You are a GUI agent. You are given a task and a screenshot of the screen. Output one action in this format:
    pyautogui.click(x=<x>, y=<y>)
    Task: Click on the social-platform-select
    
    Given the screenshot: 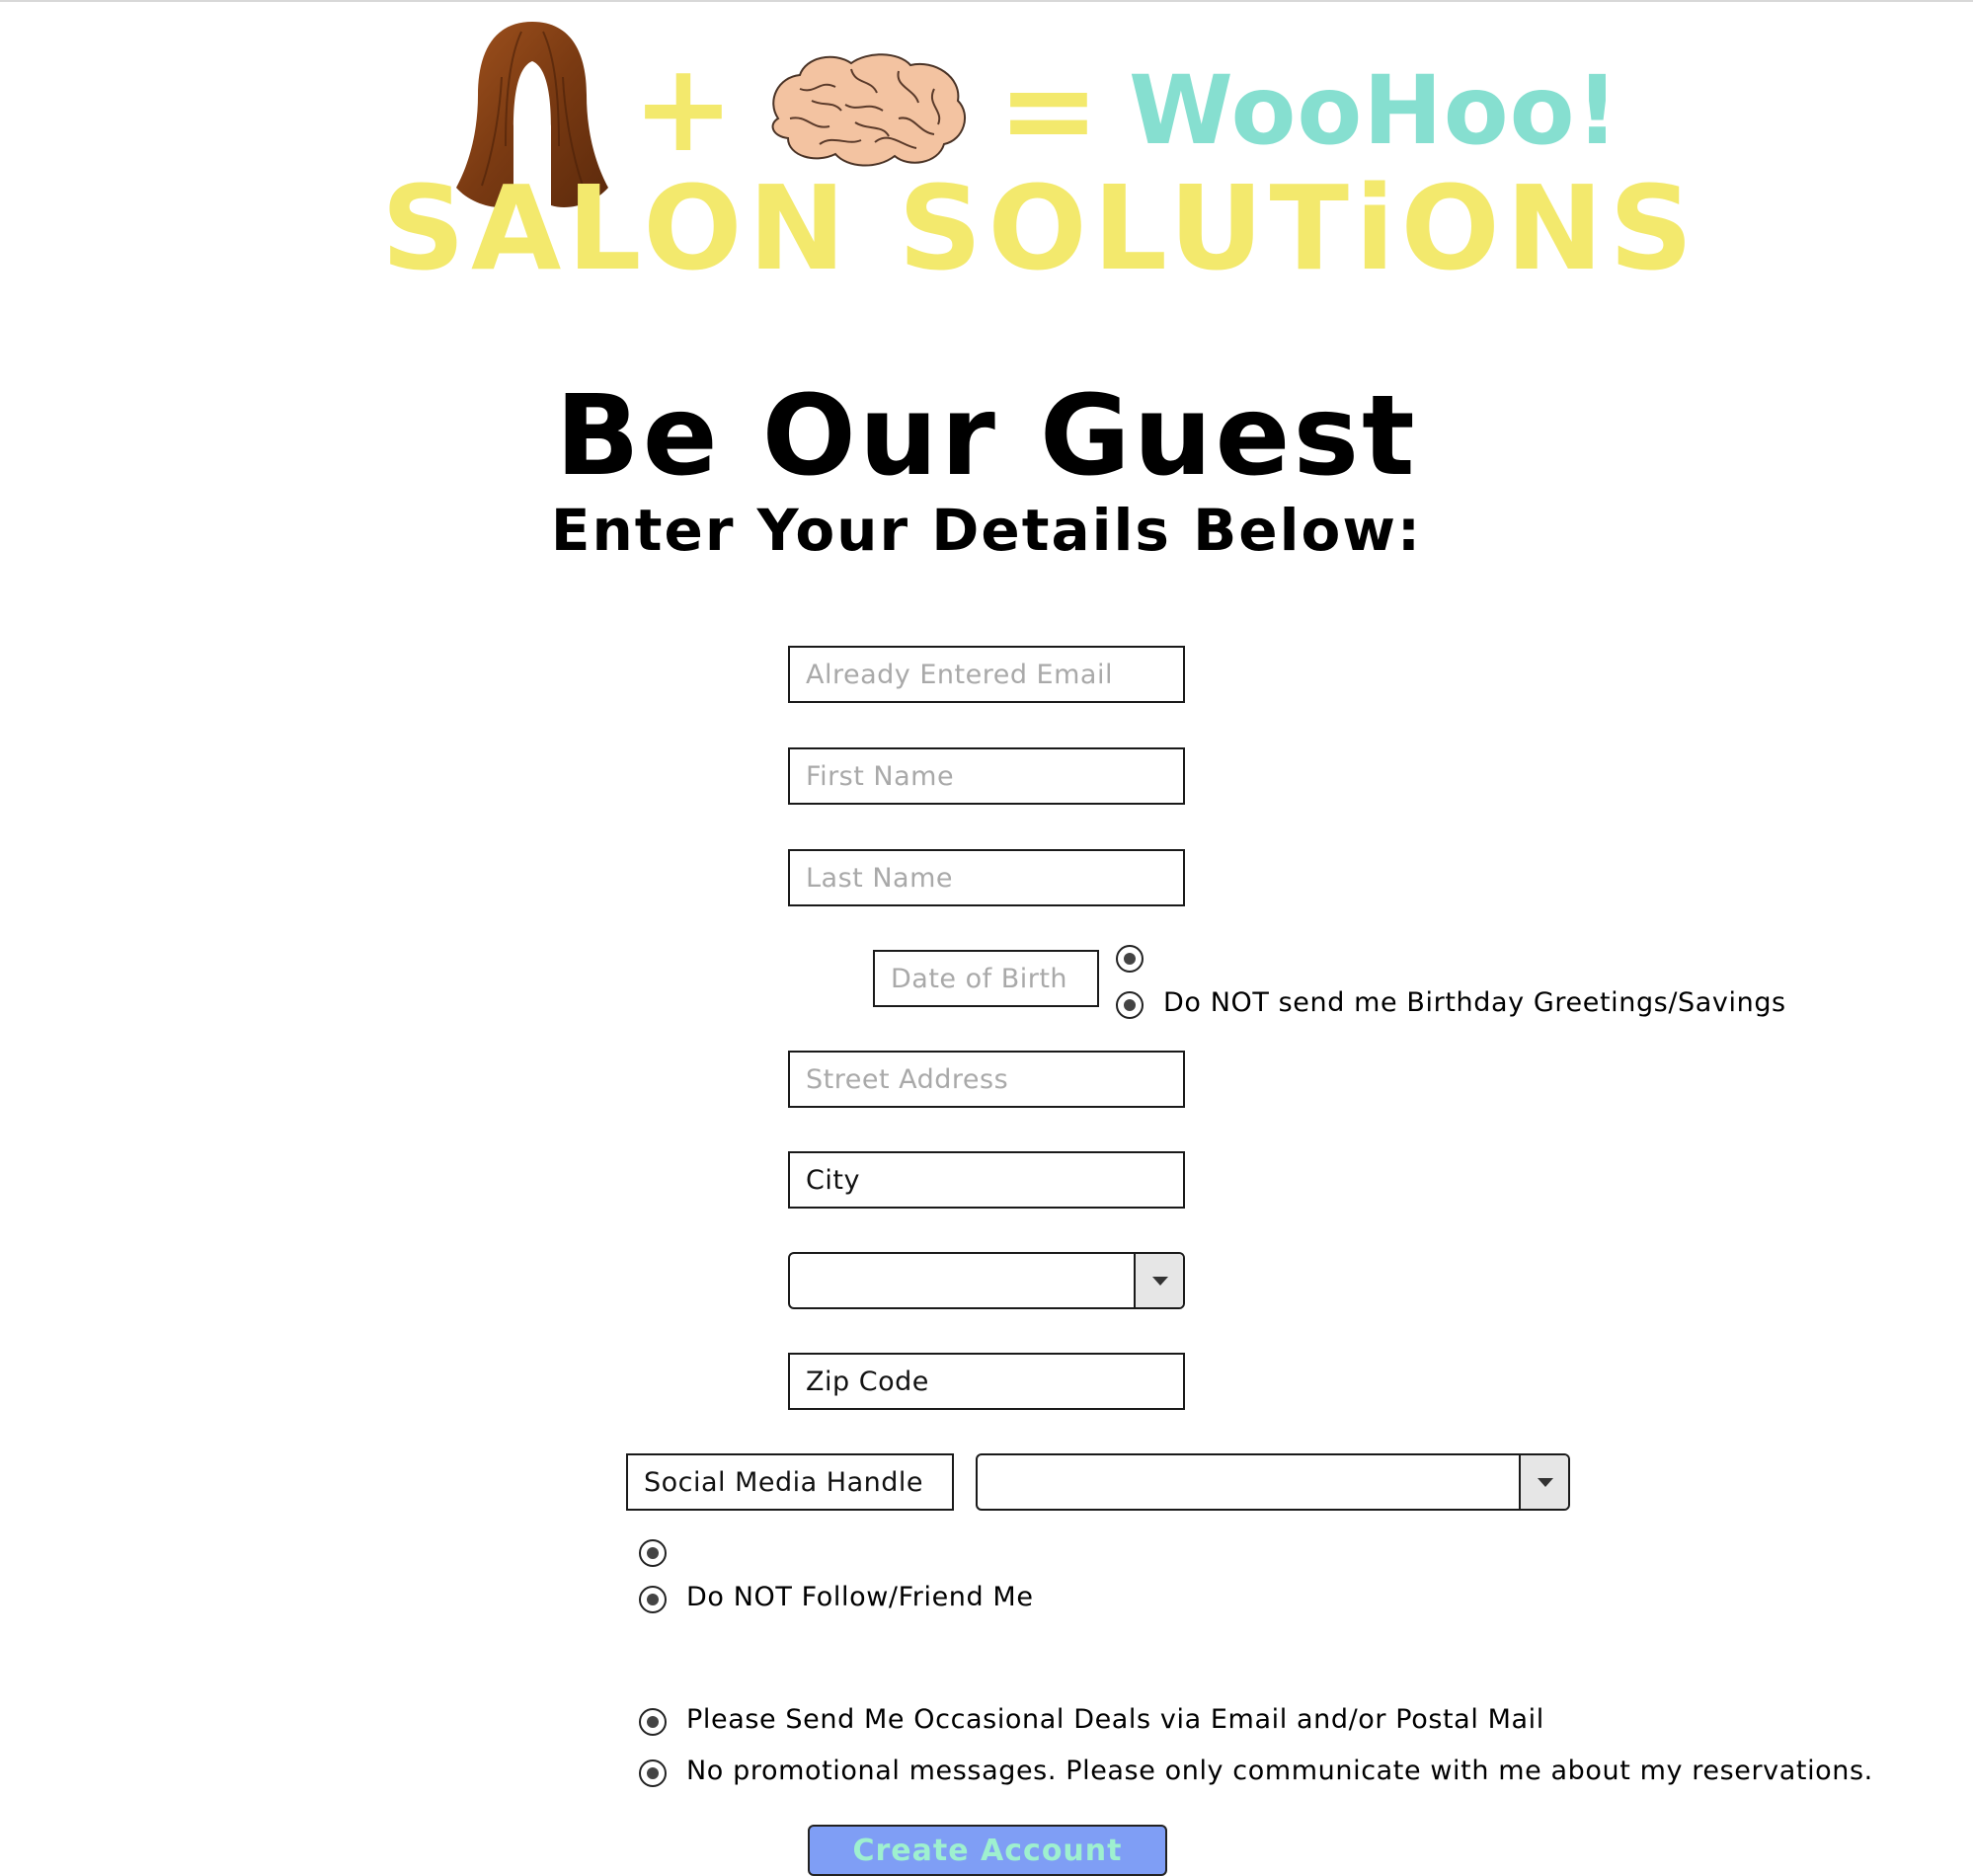 What is the action you would take?
    pyautogui.click(x=1273, y=1482)
    